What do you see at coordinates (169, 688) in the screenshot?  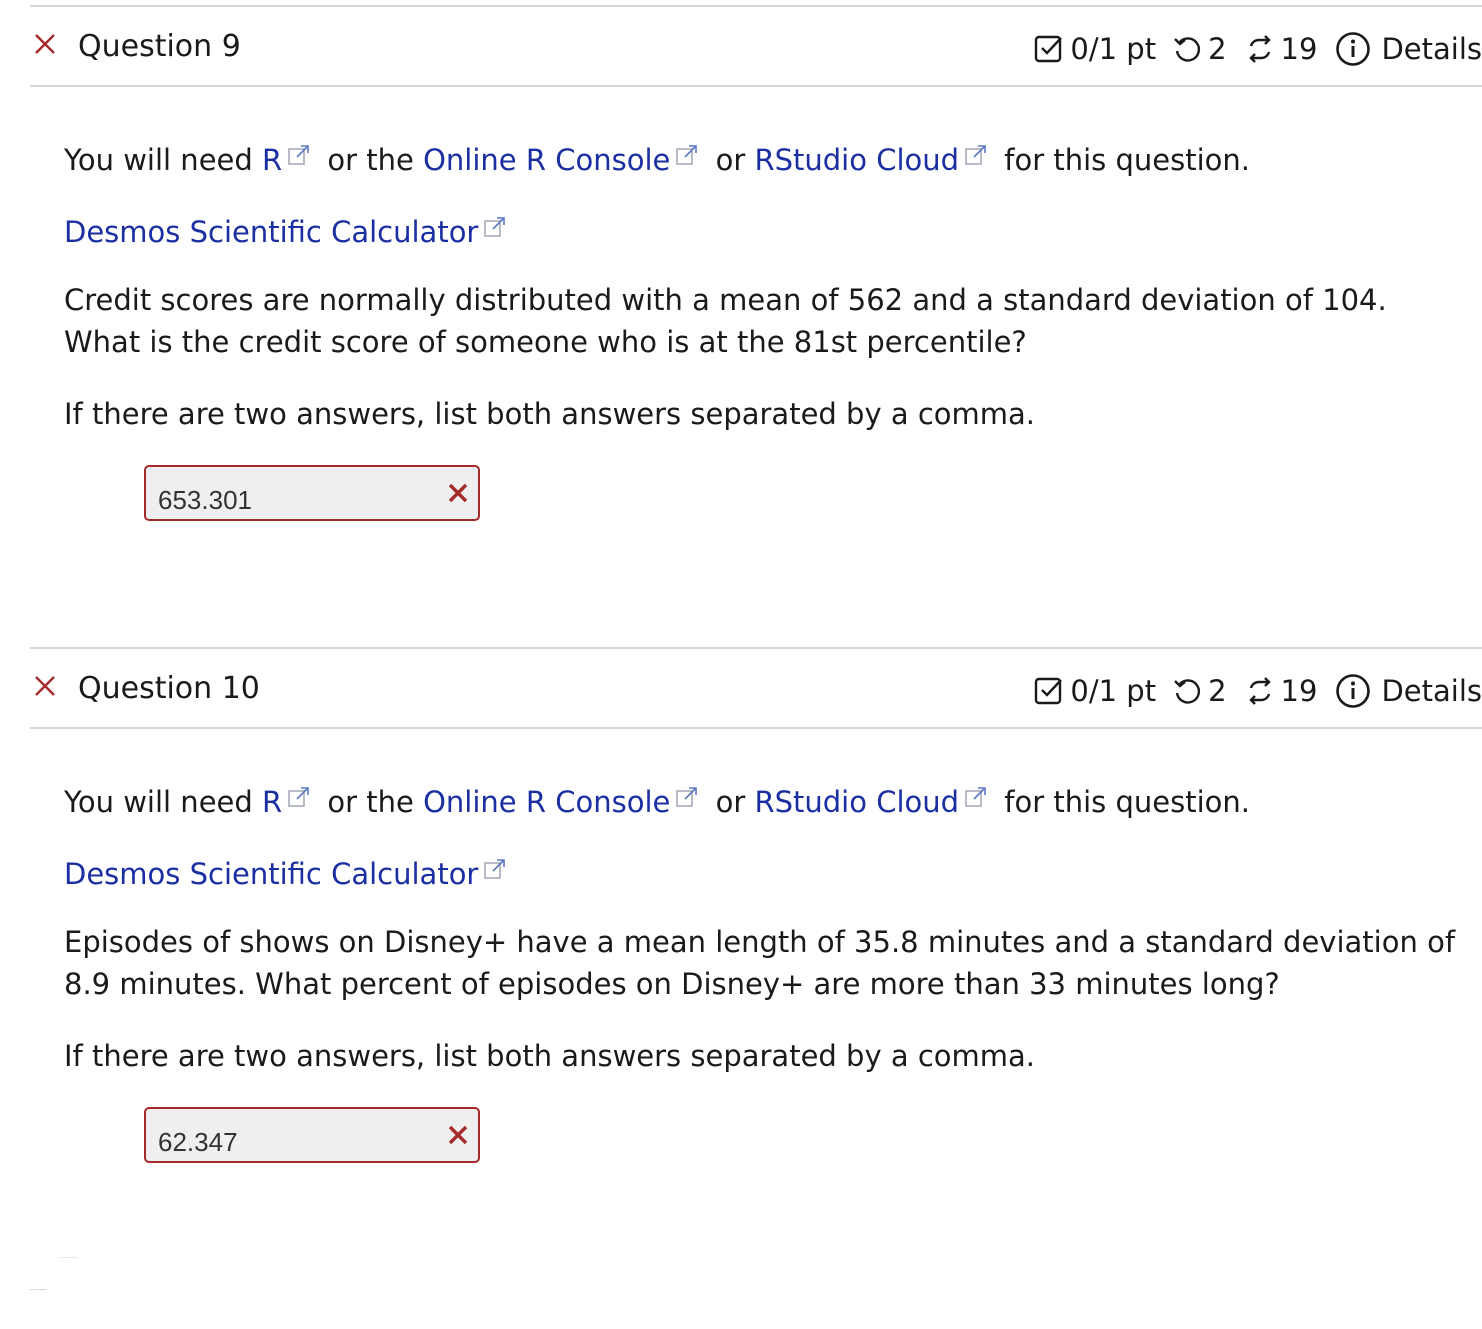 I see `question-title: Question 10` at bounding box center [169, 688].